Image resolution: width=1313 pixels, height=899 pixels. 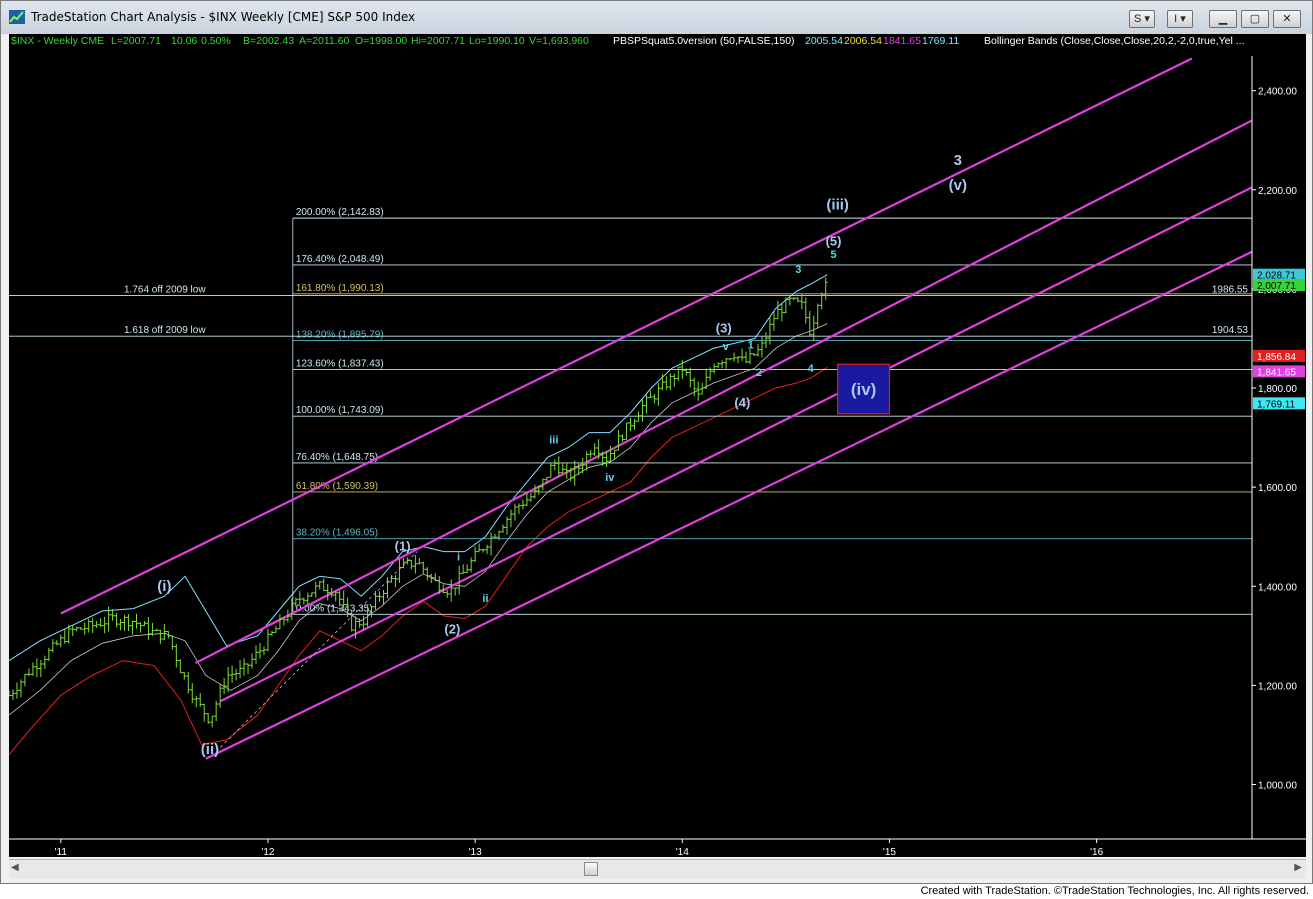 I want to click on status-v4: 1769.11, so click(x=940, y=41).